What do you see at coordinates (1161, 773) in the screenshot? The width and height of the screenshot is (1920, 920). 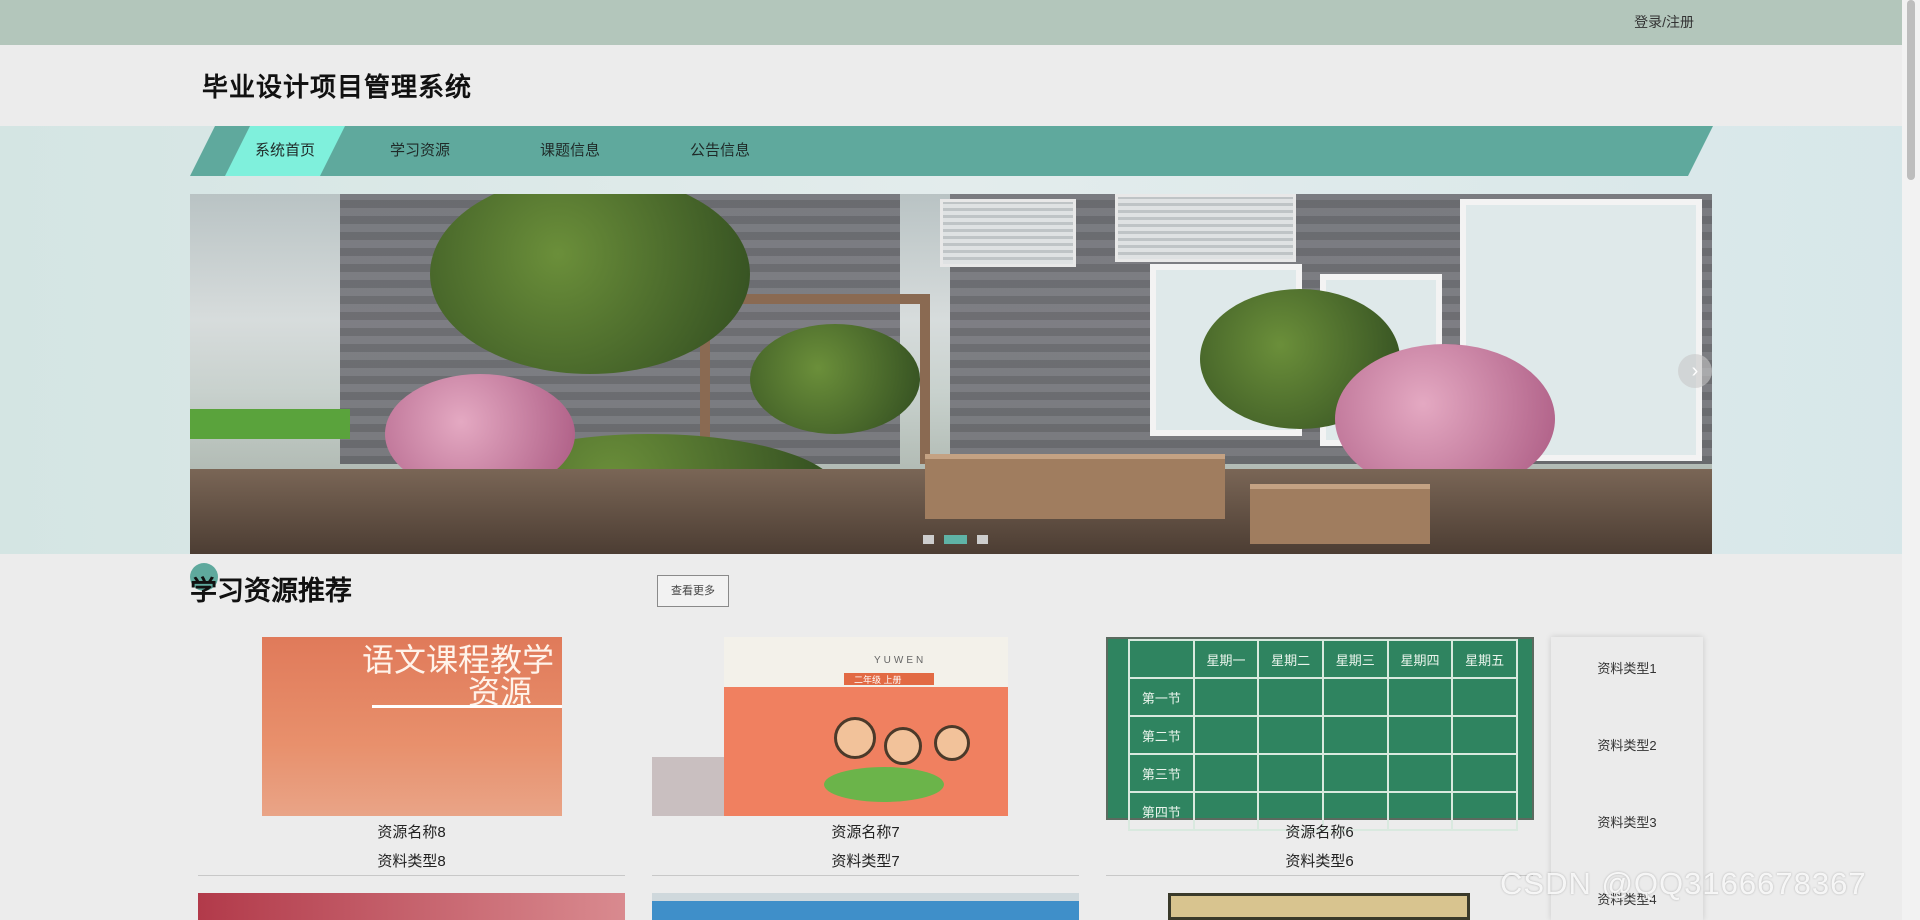 I see `timetable-cell: 第三节` at bounding box center [1161, 773].